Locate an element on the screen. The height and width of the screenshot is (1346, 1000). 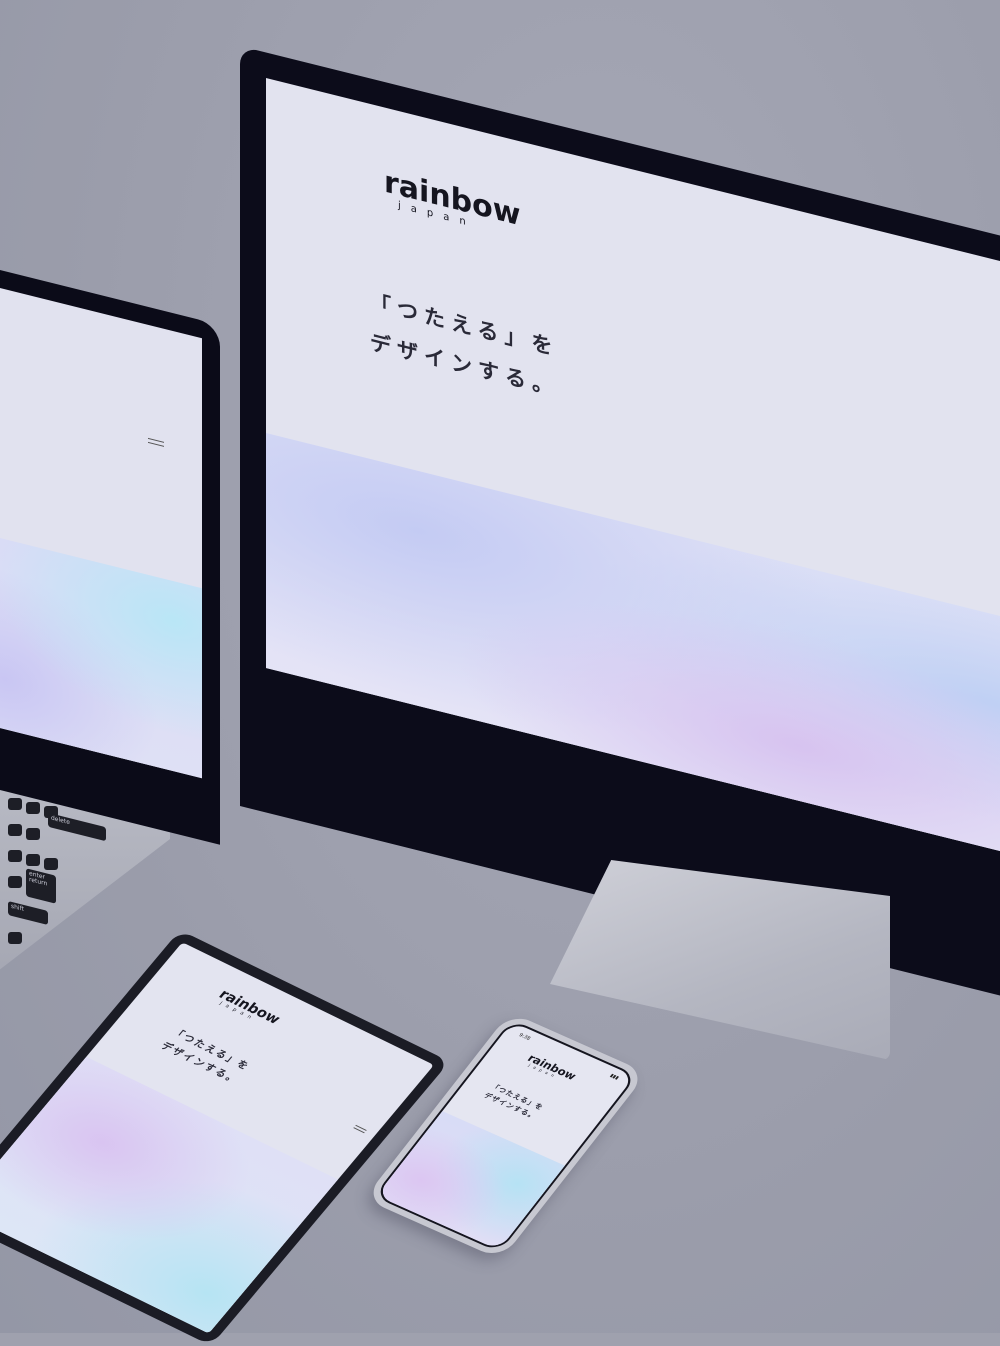
status-icons: ▮▮▮ is located at coordinates (614, 1077).